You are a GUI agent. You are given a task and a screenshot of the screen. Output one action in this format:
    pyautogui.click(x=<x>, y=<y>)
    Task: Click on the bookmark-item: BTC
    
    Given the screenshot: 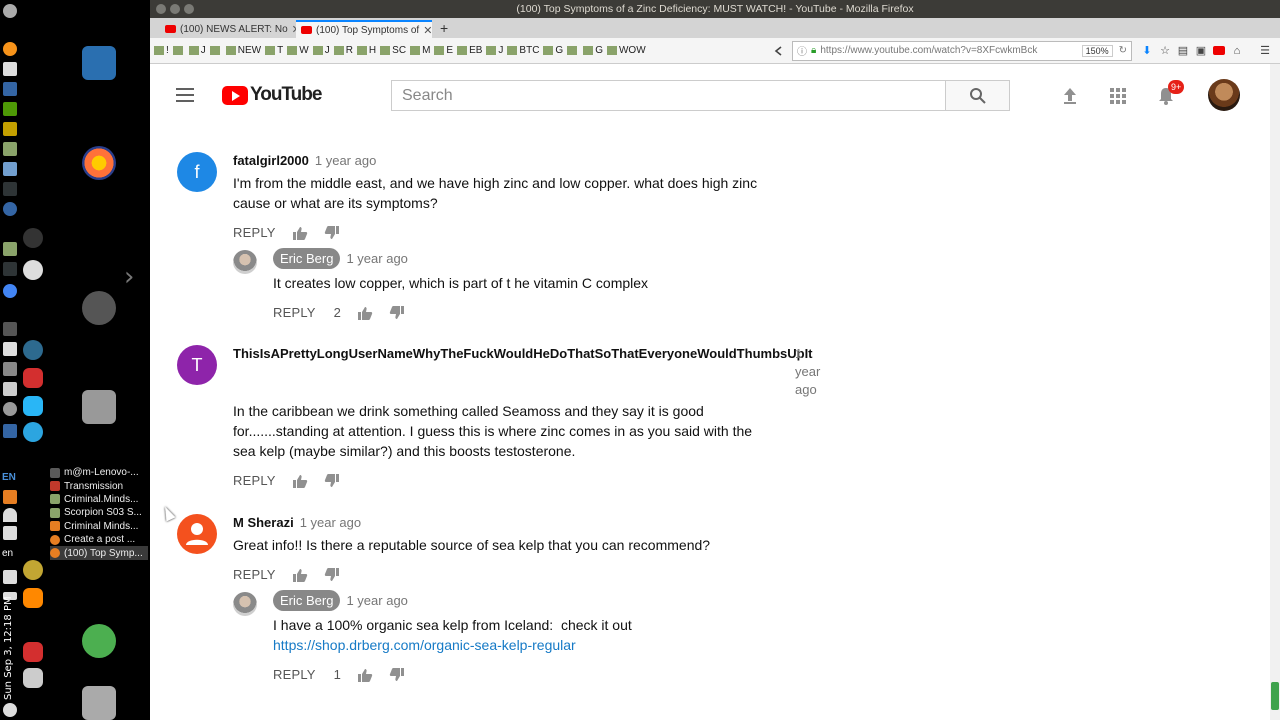 What is the action you would take?
    pyautogui.click(x=523, y=50)
    